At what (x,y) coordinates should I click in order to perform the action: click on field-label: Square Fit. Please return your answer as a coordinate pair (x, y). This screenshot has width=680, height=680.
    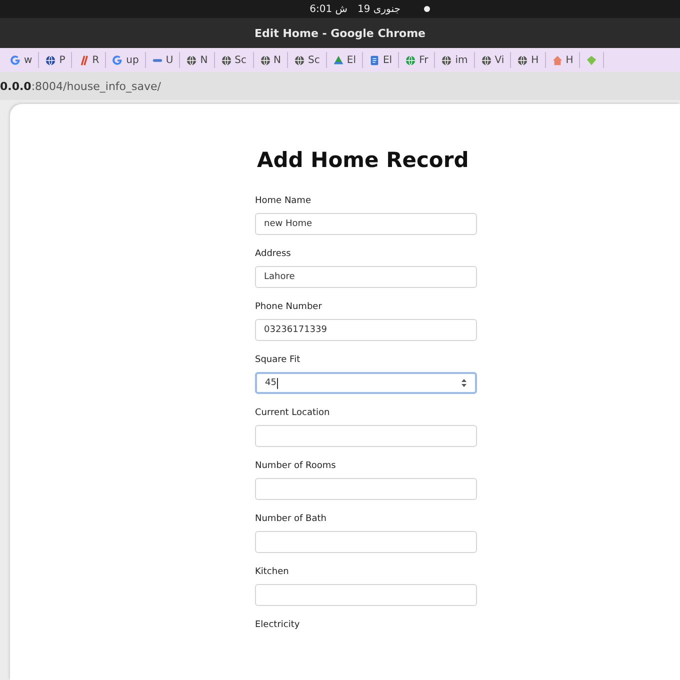
    Looking at the image, I should click on (278, 360).